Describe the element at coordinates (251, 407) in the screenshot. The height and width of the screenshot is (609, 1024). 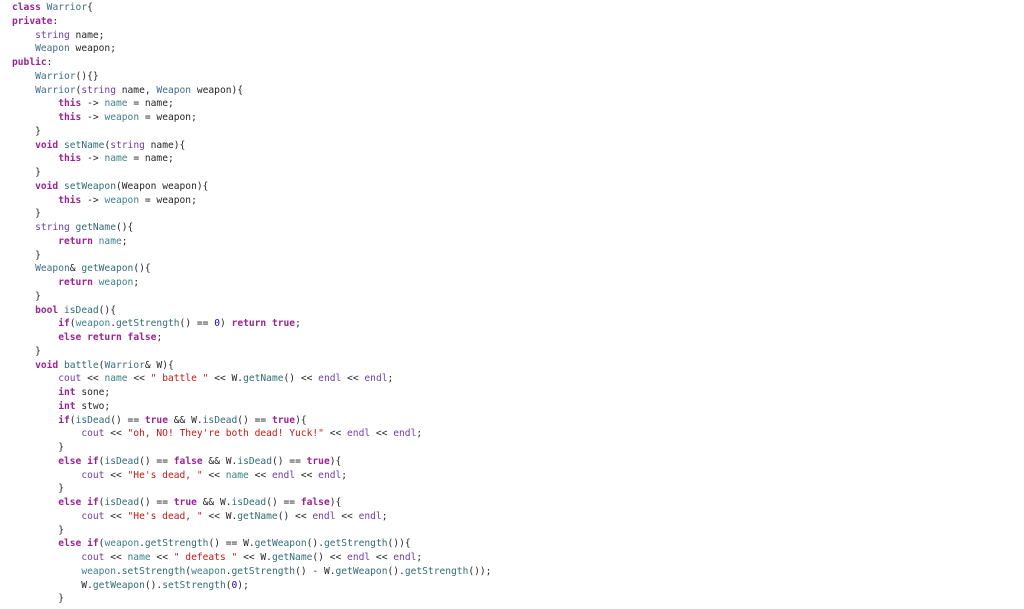
I see `code-line: int stwo;` at that location.